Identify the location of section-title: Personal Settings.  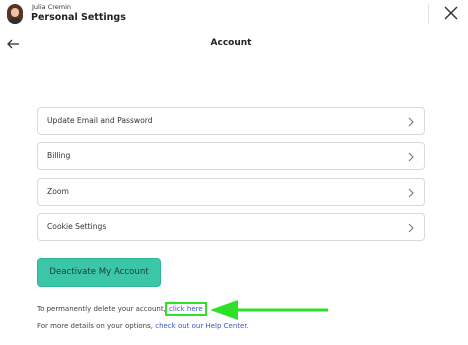
(78, 17).